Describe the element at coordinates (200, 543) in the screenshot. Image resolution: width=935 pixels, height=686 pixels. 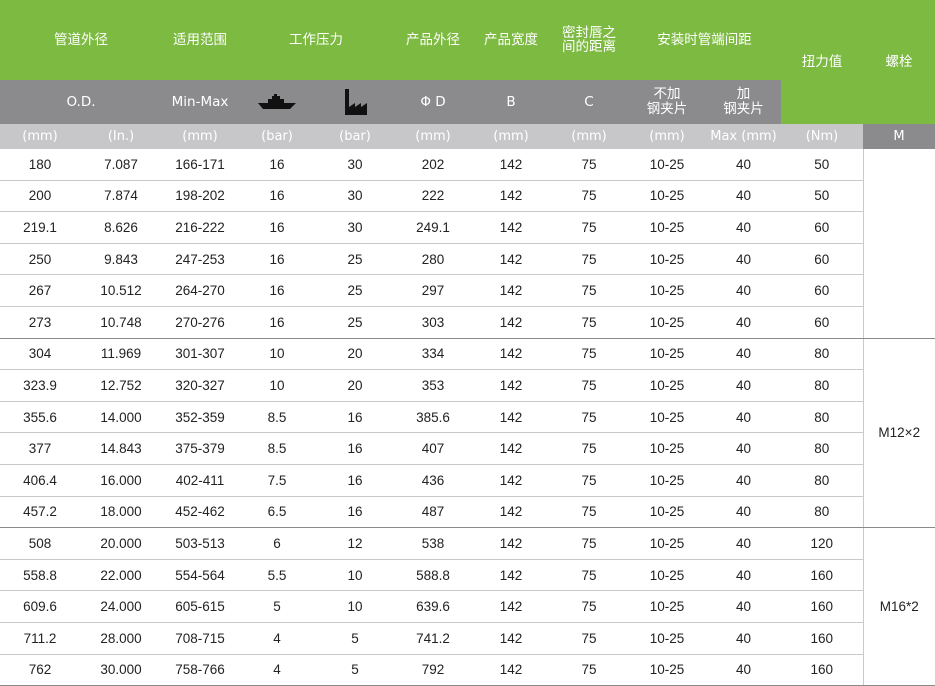
I see `table-cell: 503-513` at that location.